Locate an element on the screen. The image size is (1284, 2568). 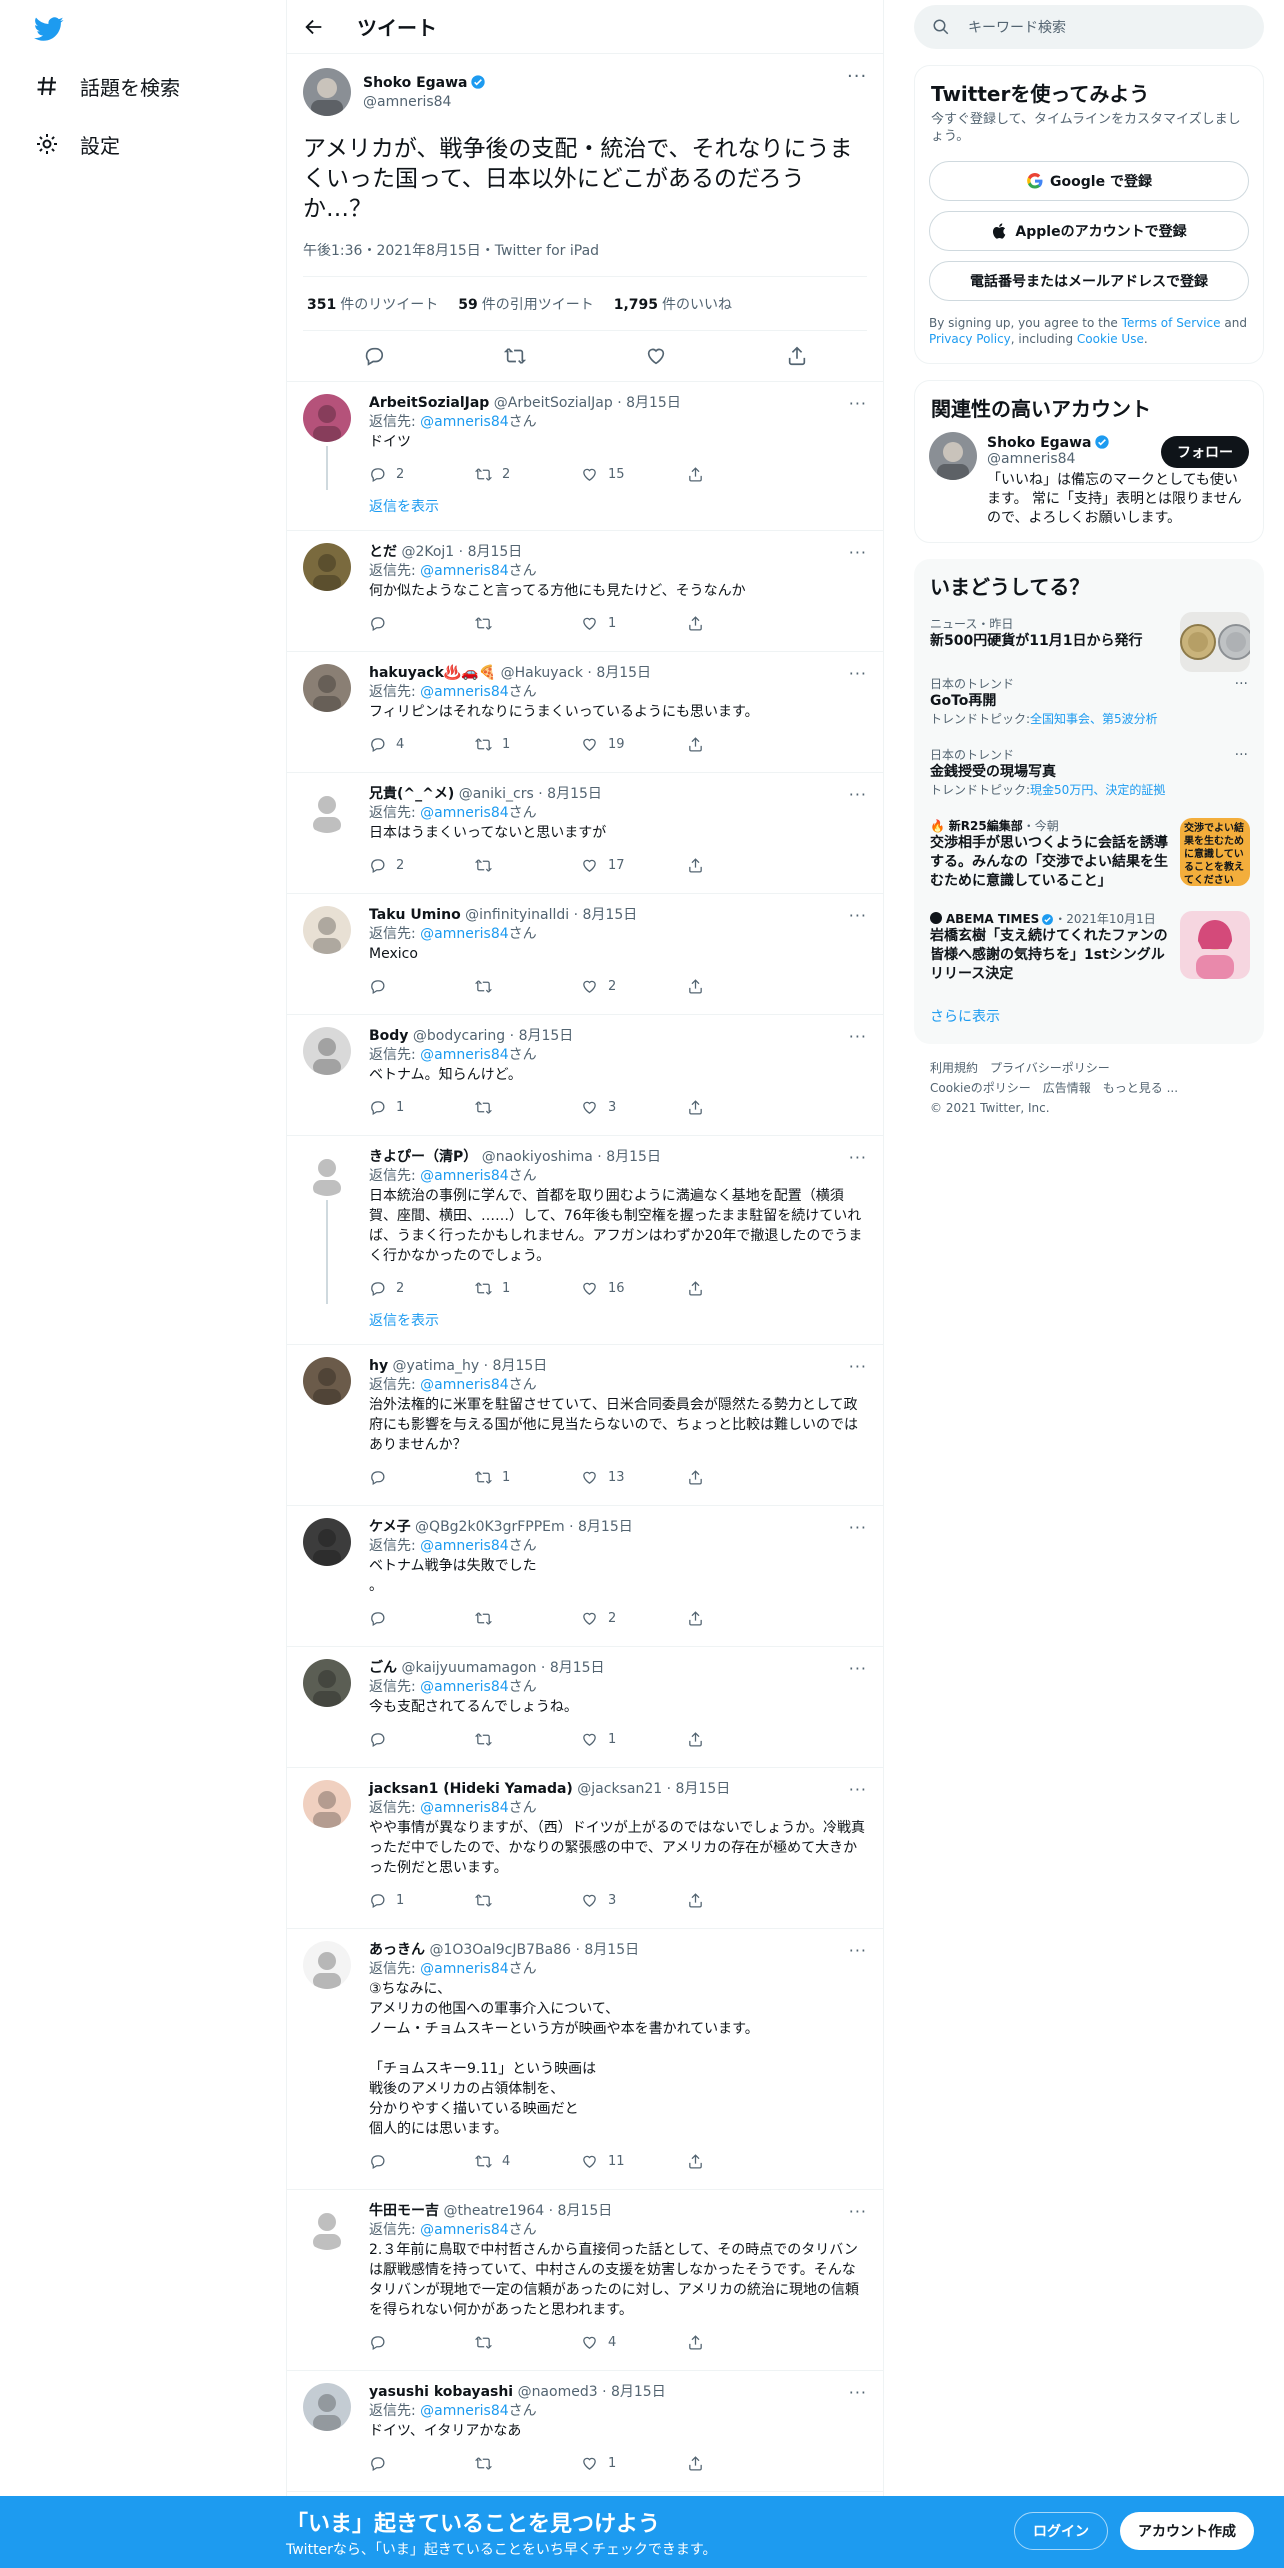
reply-author-handle: @bodycaring is located at coordinates (459, 1036).